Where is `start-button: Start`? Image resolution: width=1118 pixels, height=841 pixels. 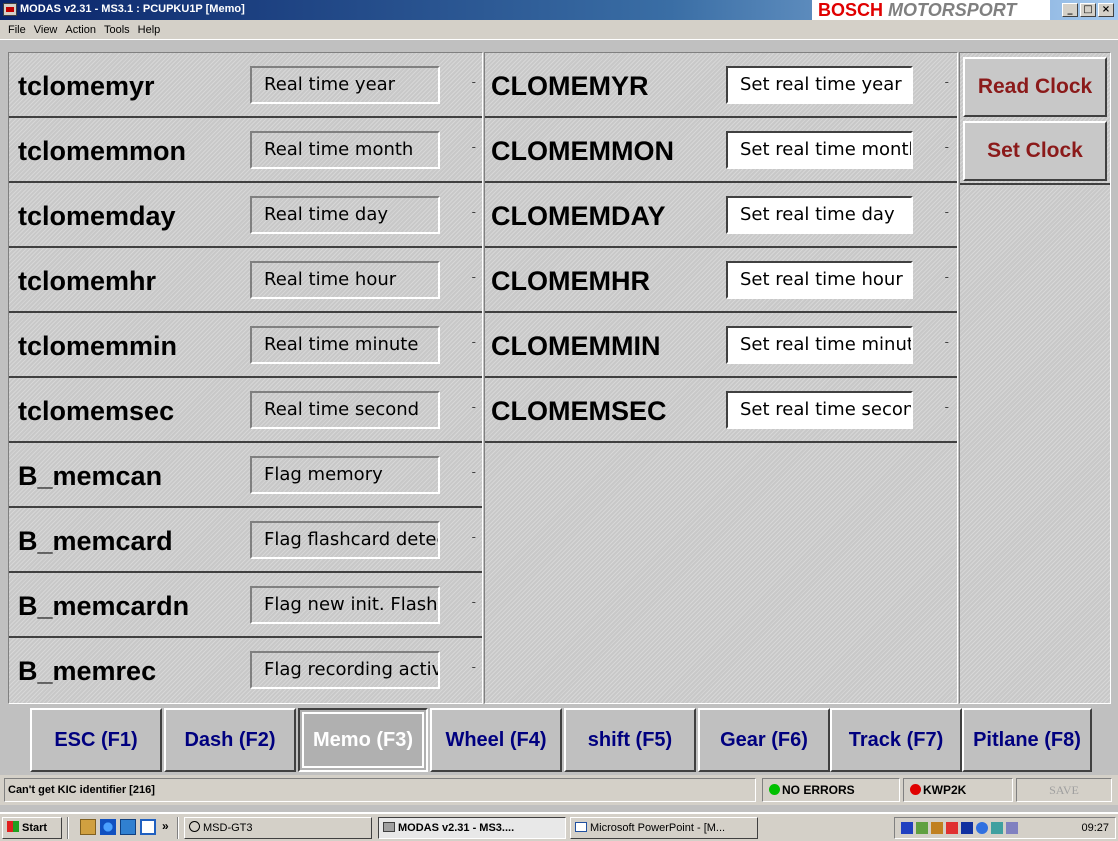 start-button: Start is located at coordinates (32, 828).